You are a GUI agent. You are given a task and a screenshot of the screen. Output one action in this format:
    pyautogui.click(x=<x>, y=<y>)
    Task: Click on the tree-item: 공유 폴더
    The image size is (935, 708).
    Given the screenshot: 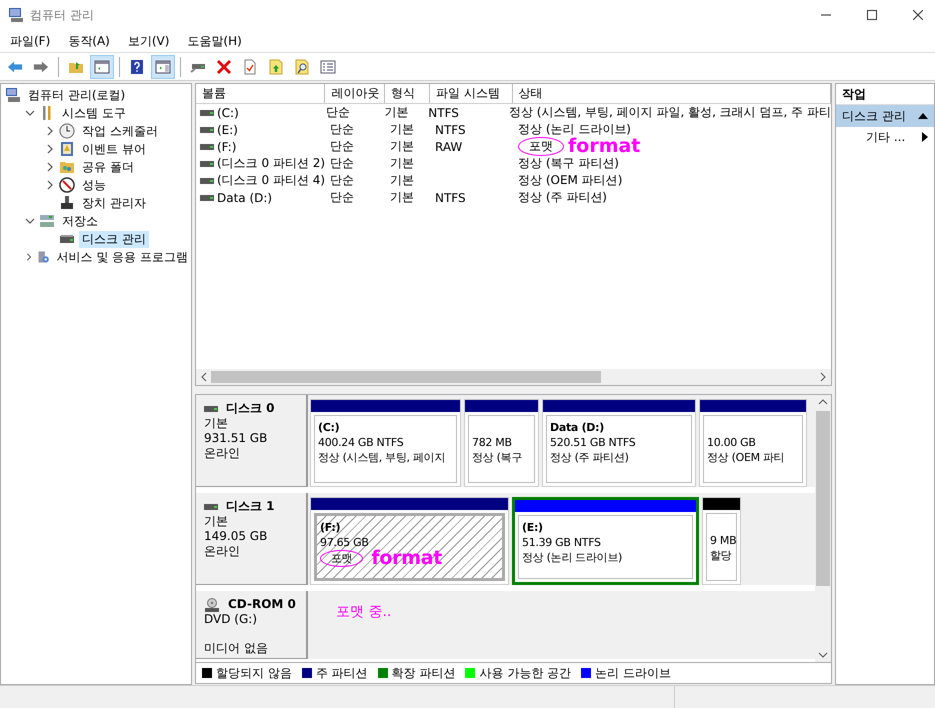 What is the action you would take?
    pyautogui.click(x=108, y=167)
    